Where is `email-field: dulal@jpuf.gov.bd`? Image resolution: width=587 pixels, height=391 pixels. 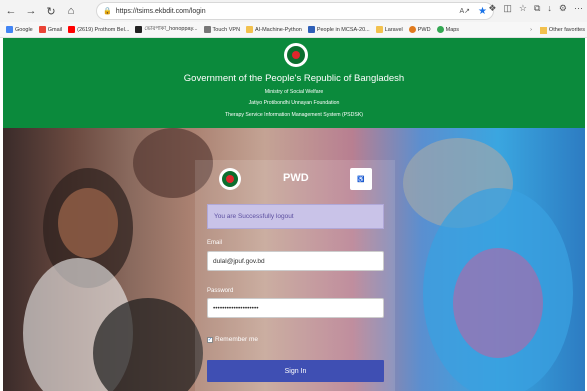 email-field: dulal@jpuf.gov.bd is located at coordinates (295, 261).